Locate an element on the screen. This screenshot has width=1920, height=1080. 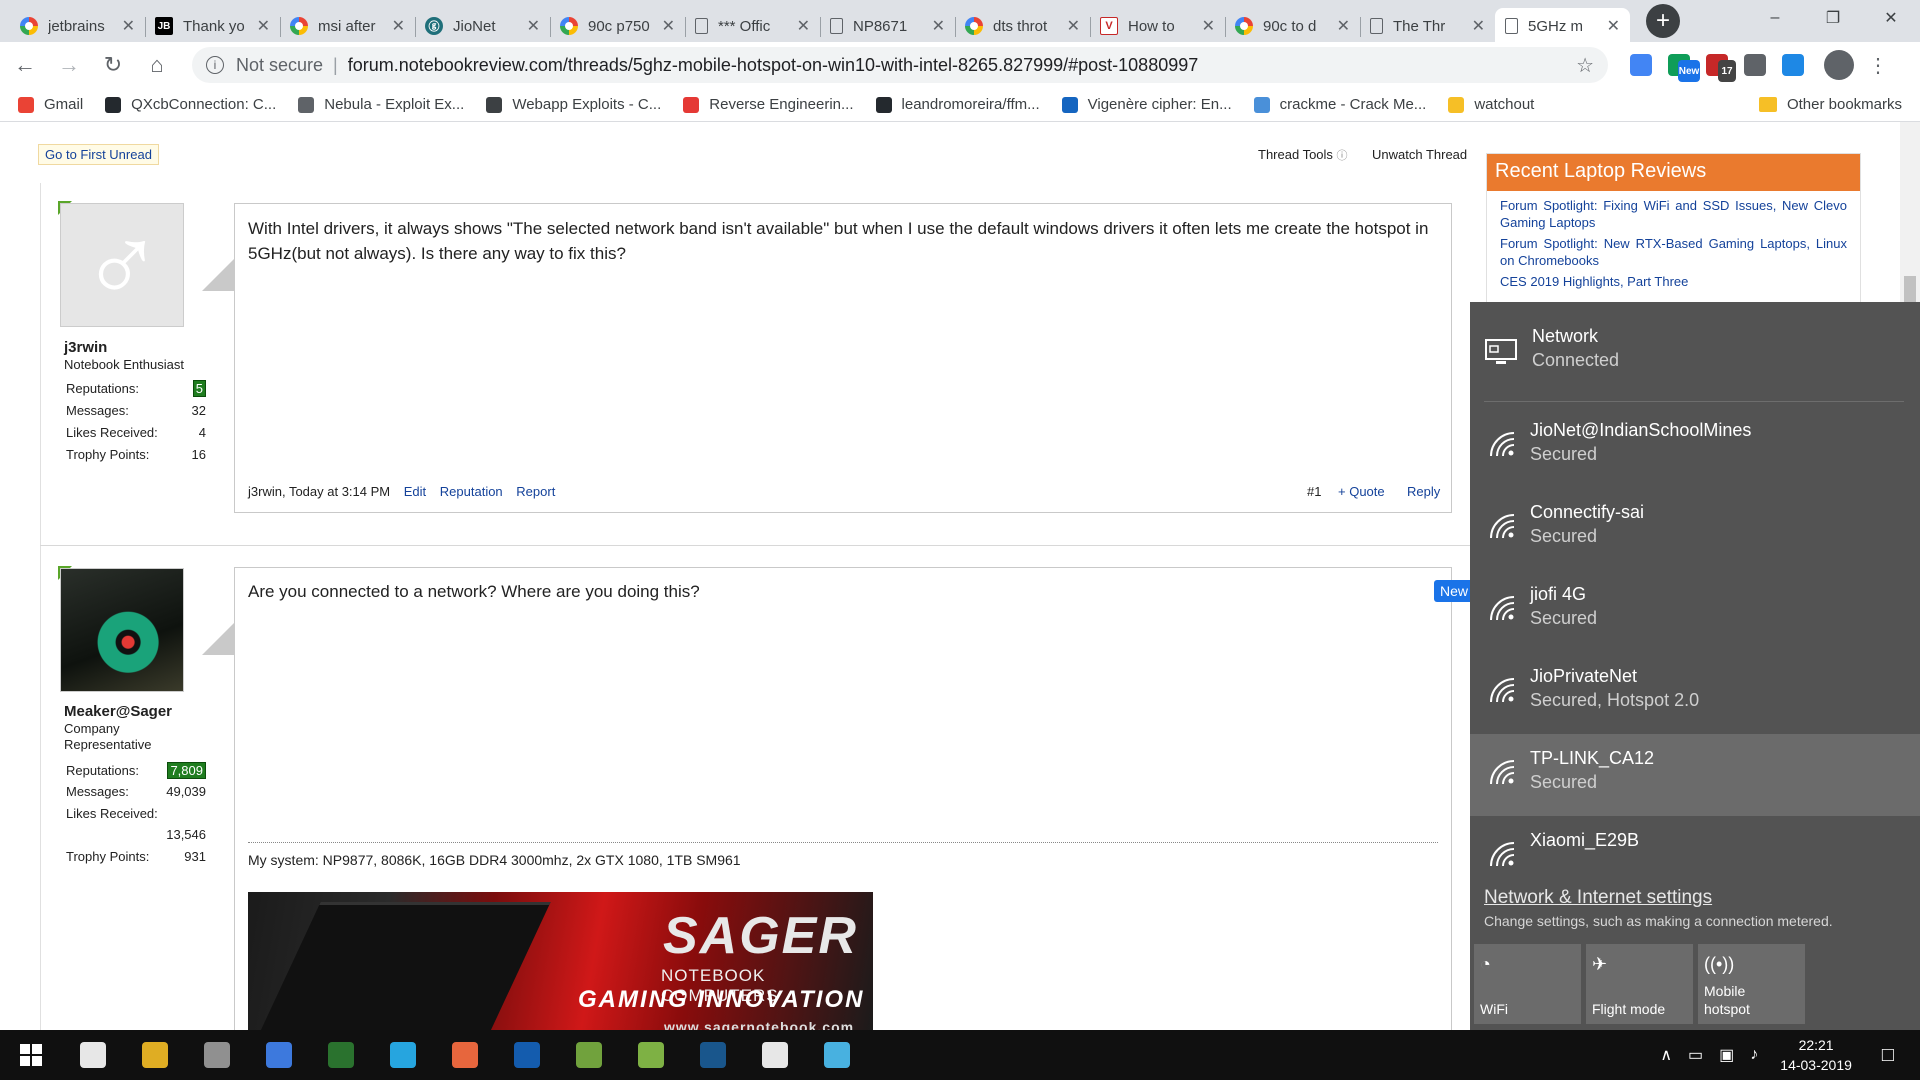
restore-button: ❐ is located at coordinates (1833, 18).